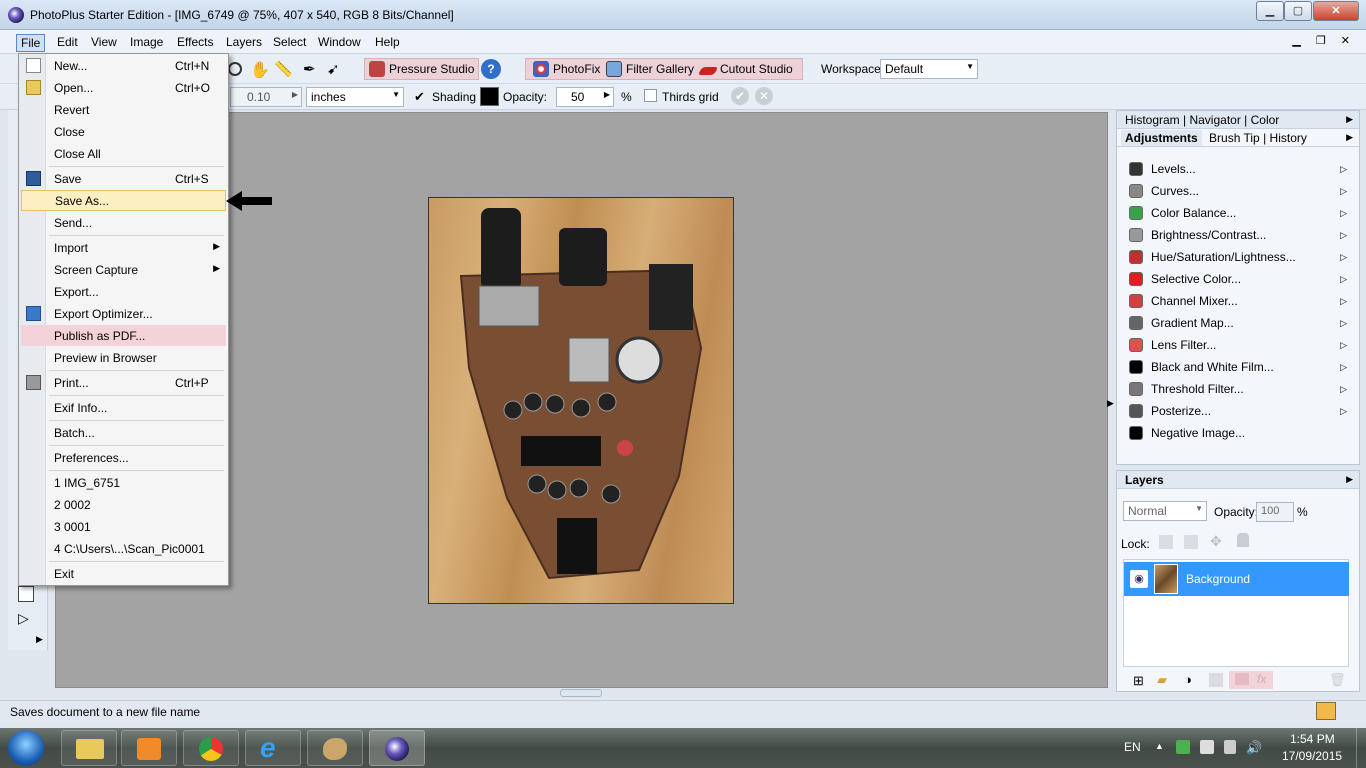  I want to click on adjustment-item: Selective Color... ▷, so click(1239, 279).